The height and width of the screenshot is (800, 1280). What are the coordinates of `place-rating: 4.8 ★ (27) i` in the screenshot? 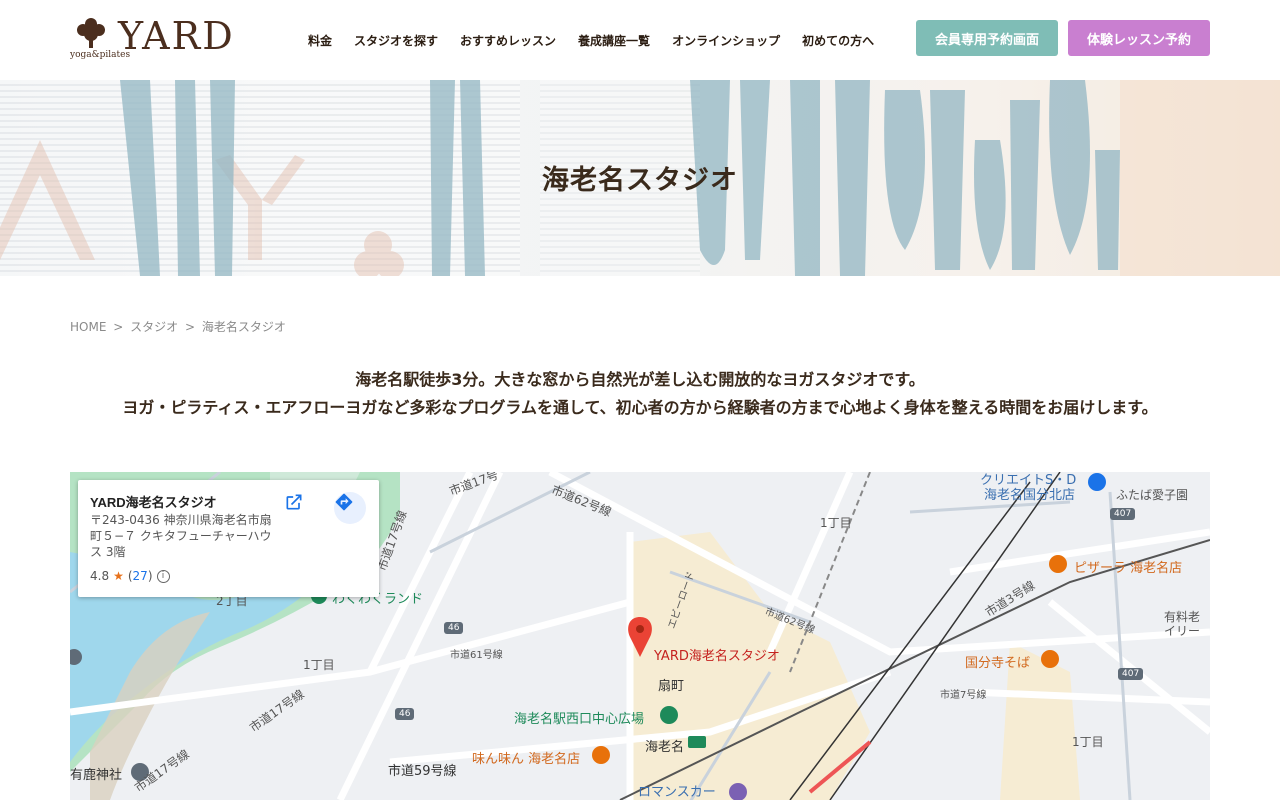 It's located at (130, 576).